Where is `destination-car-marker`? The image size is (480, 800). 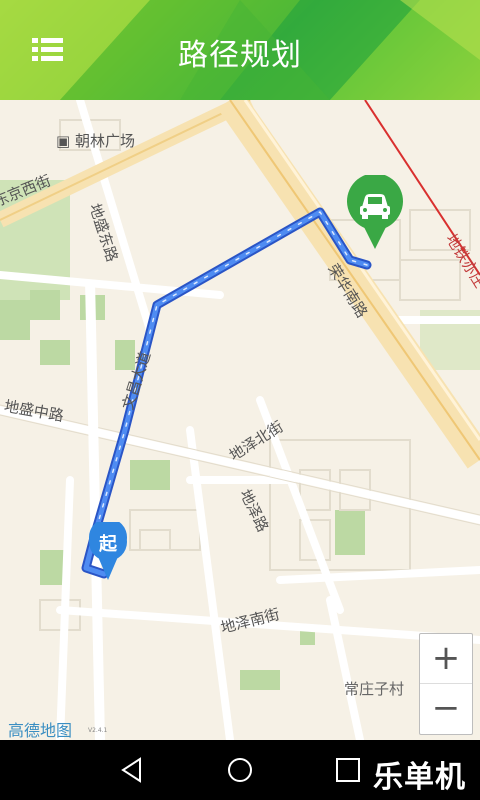
destination-car-marker is located at coordinates (375, 212).